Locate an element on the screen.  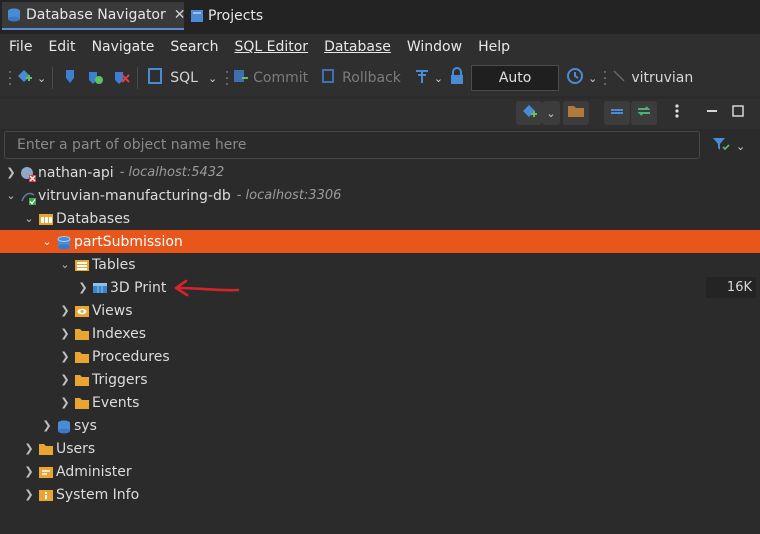
tree-node-connection-nathan-api: ❯ nathan-api - localhost:5432 is located at coordinates (380, 172).